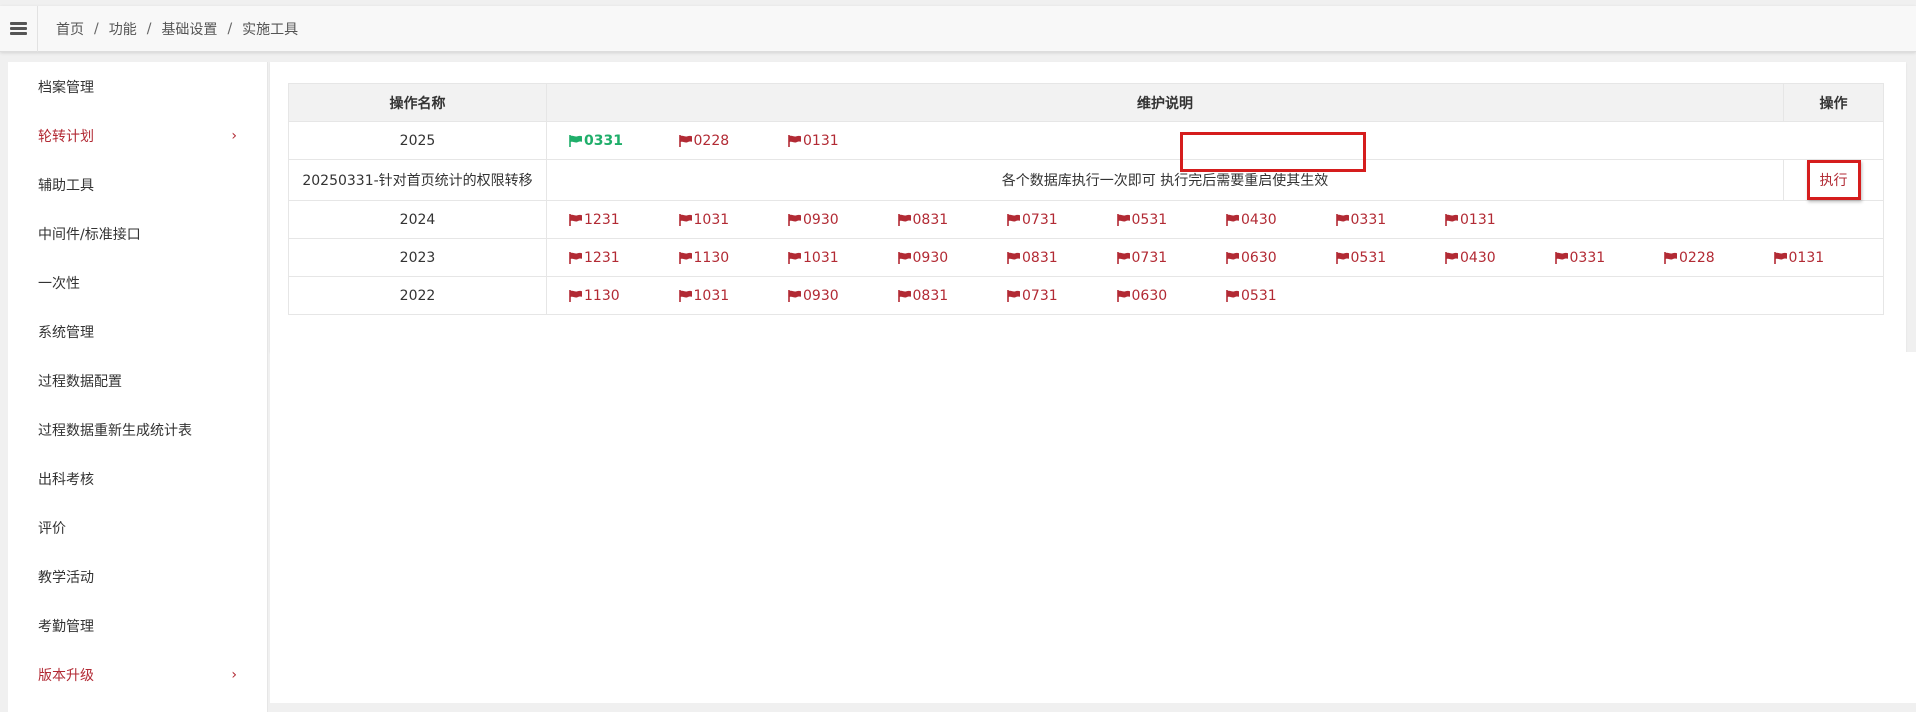 Image resolution: width=1916 pixels, height=712 pixels. I want to click on sidebar-item: 过程数据配置, so click(137, 380).